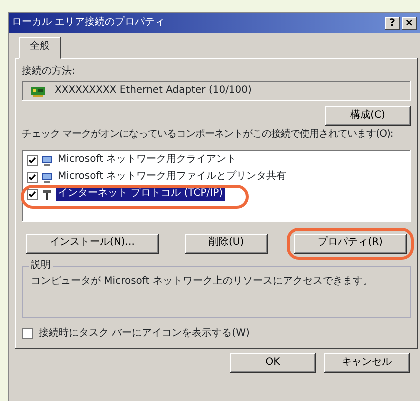  I want to click on close-button: ×, so click(409, 23).